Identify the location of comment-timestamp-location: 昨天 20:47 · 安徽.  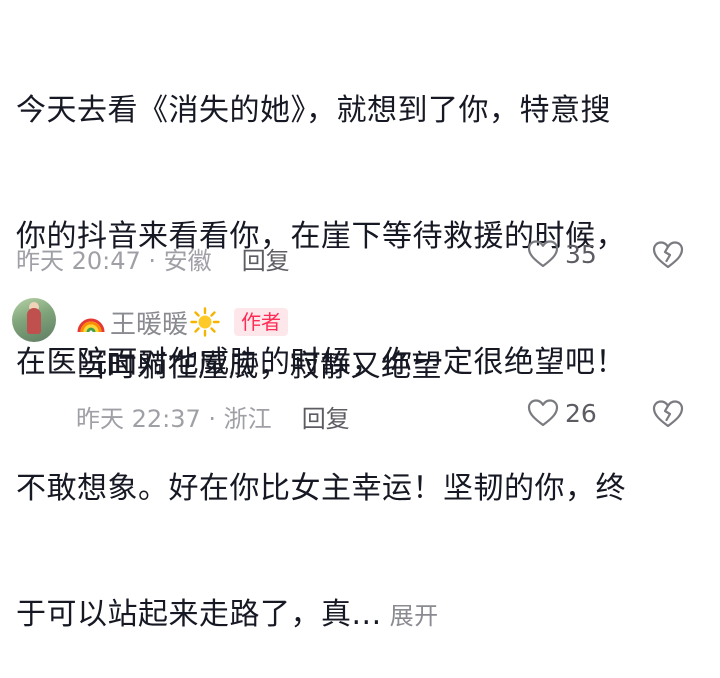
(114, 260).